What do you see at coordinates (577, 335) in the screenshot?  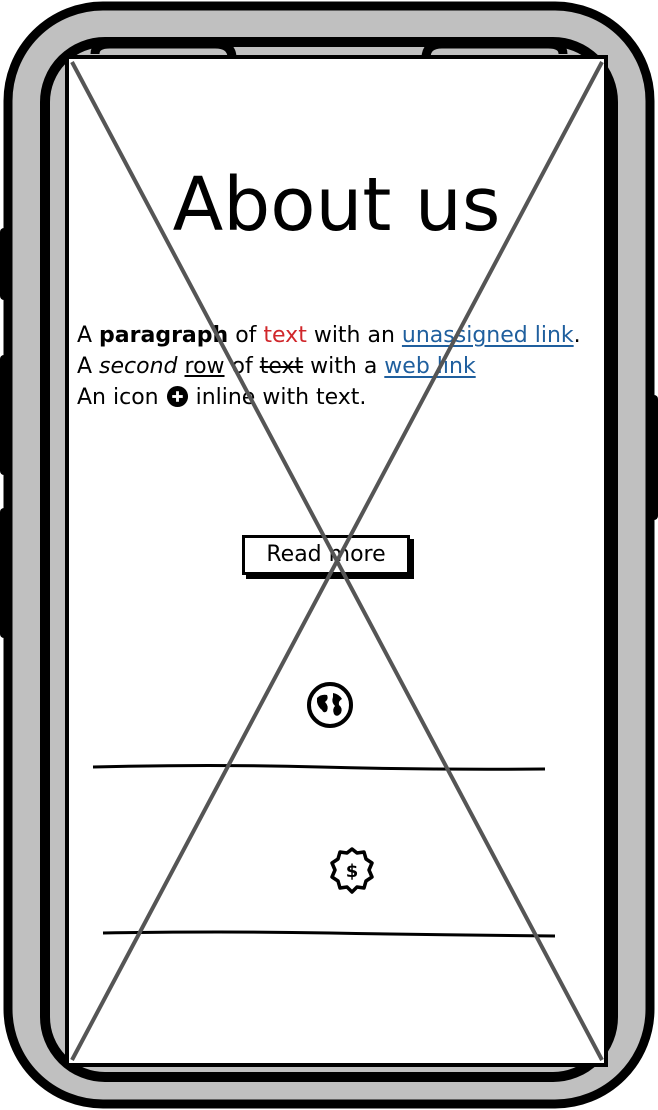 I see `text-segment: .` at bounding box center [577, 335].